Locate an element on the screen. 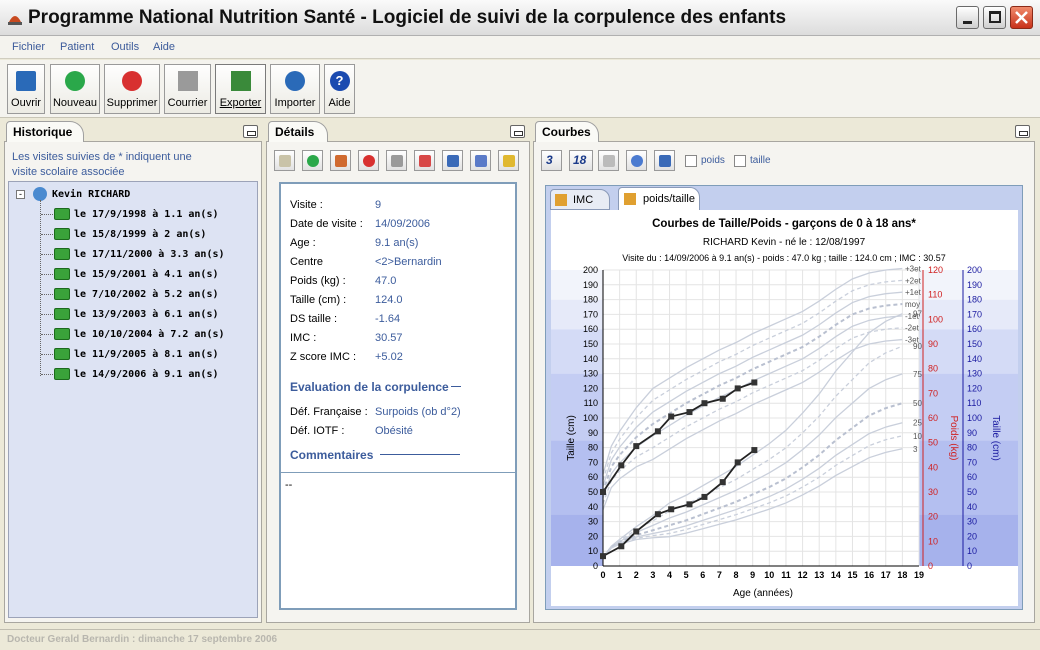 The image size is (1040, 650). add-visit-button is located at coordinates (312, 160).